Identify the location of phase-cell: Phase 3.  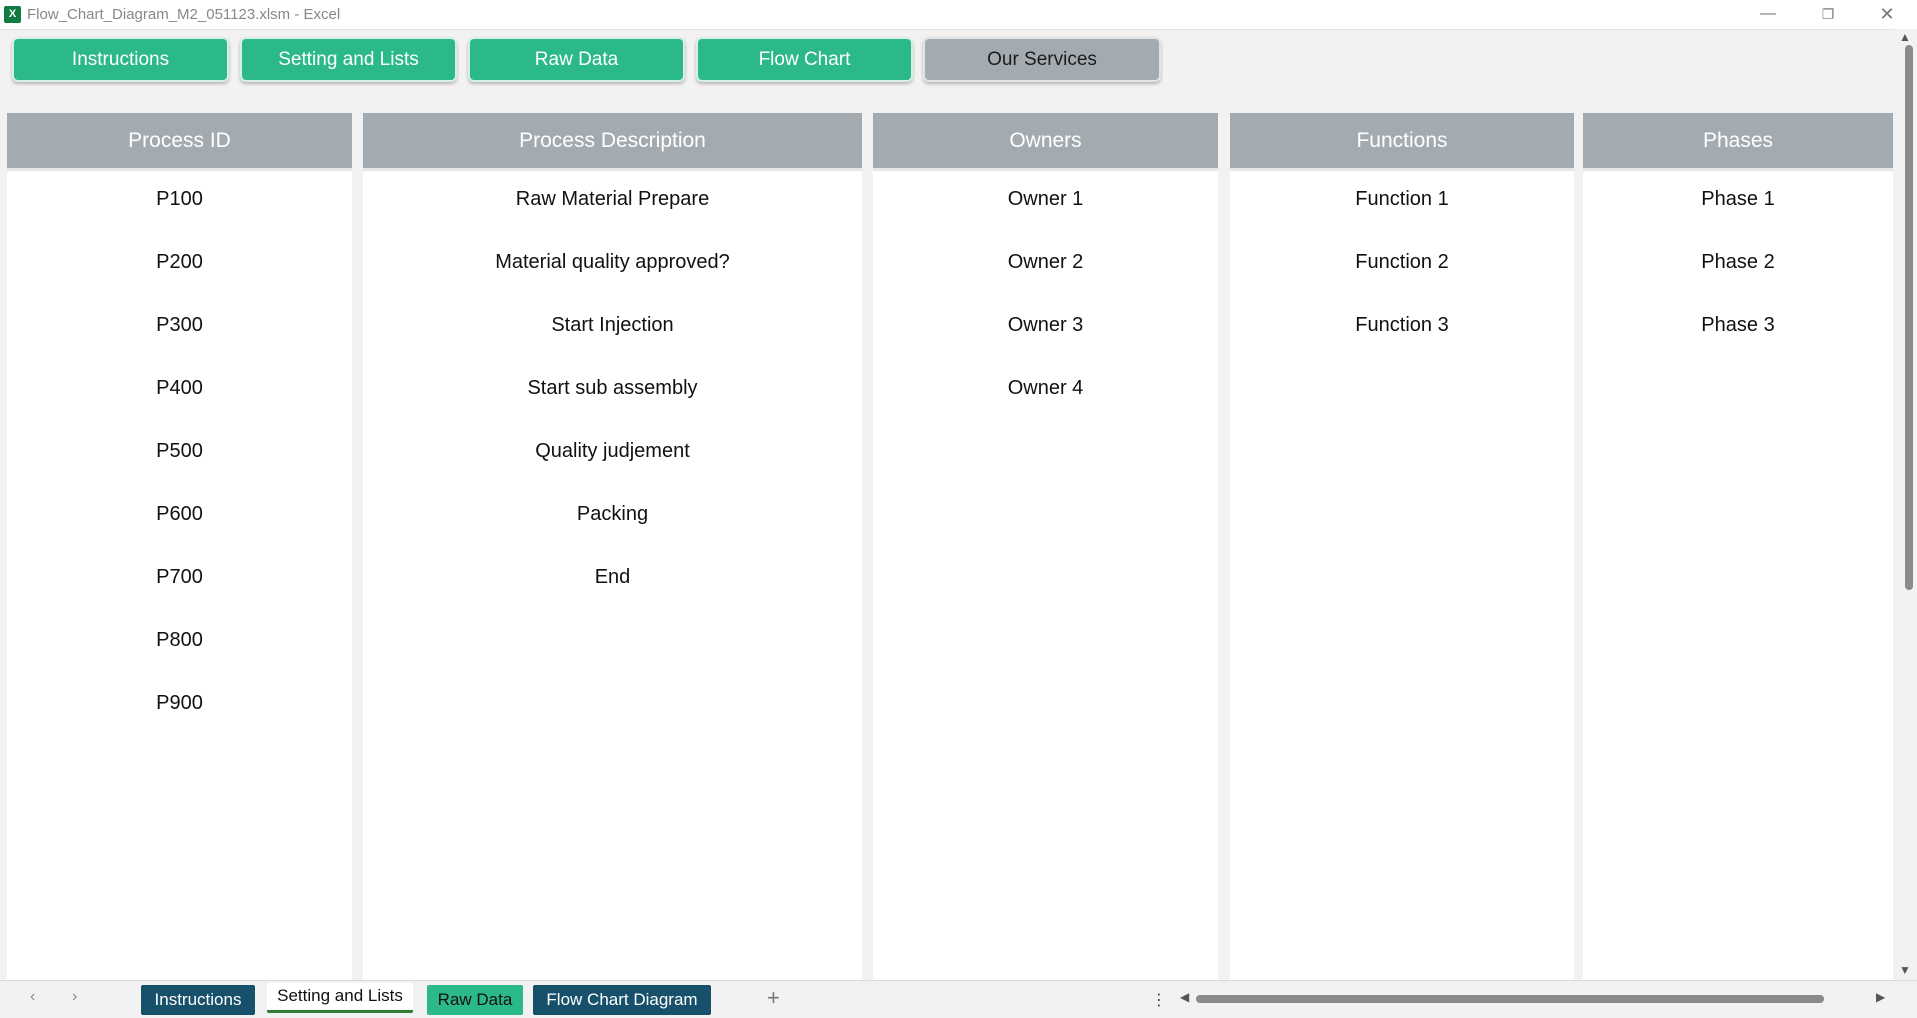
(1738, 325).